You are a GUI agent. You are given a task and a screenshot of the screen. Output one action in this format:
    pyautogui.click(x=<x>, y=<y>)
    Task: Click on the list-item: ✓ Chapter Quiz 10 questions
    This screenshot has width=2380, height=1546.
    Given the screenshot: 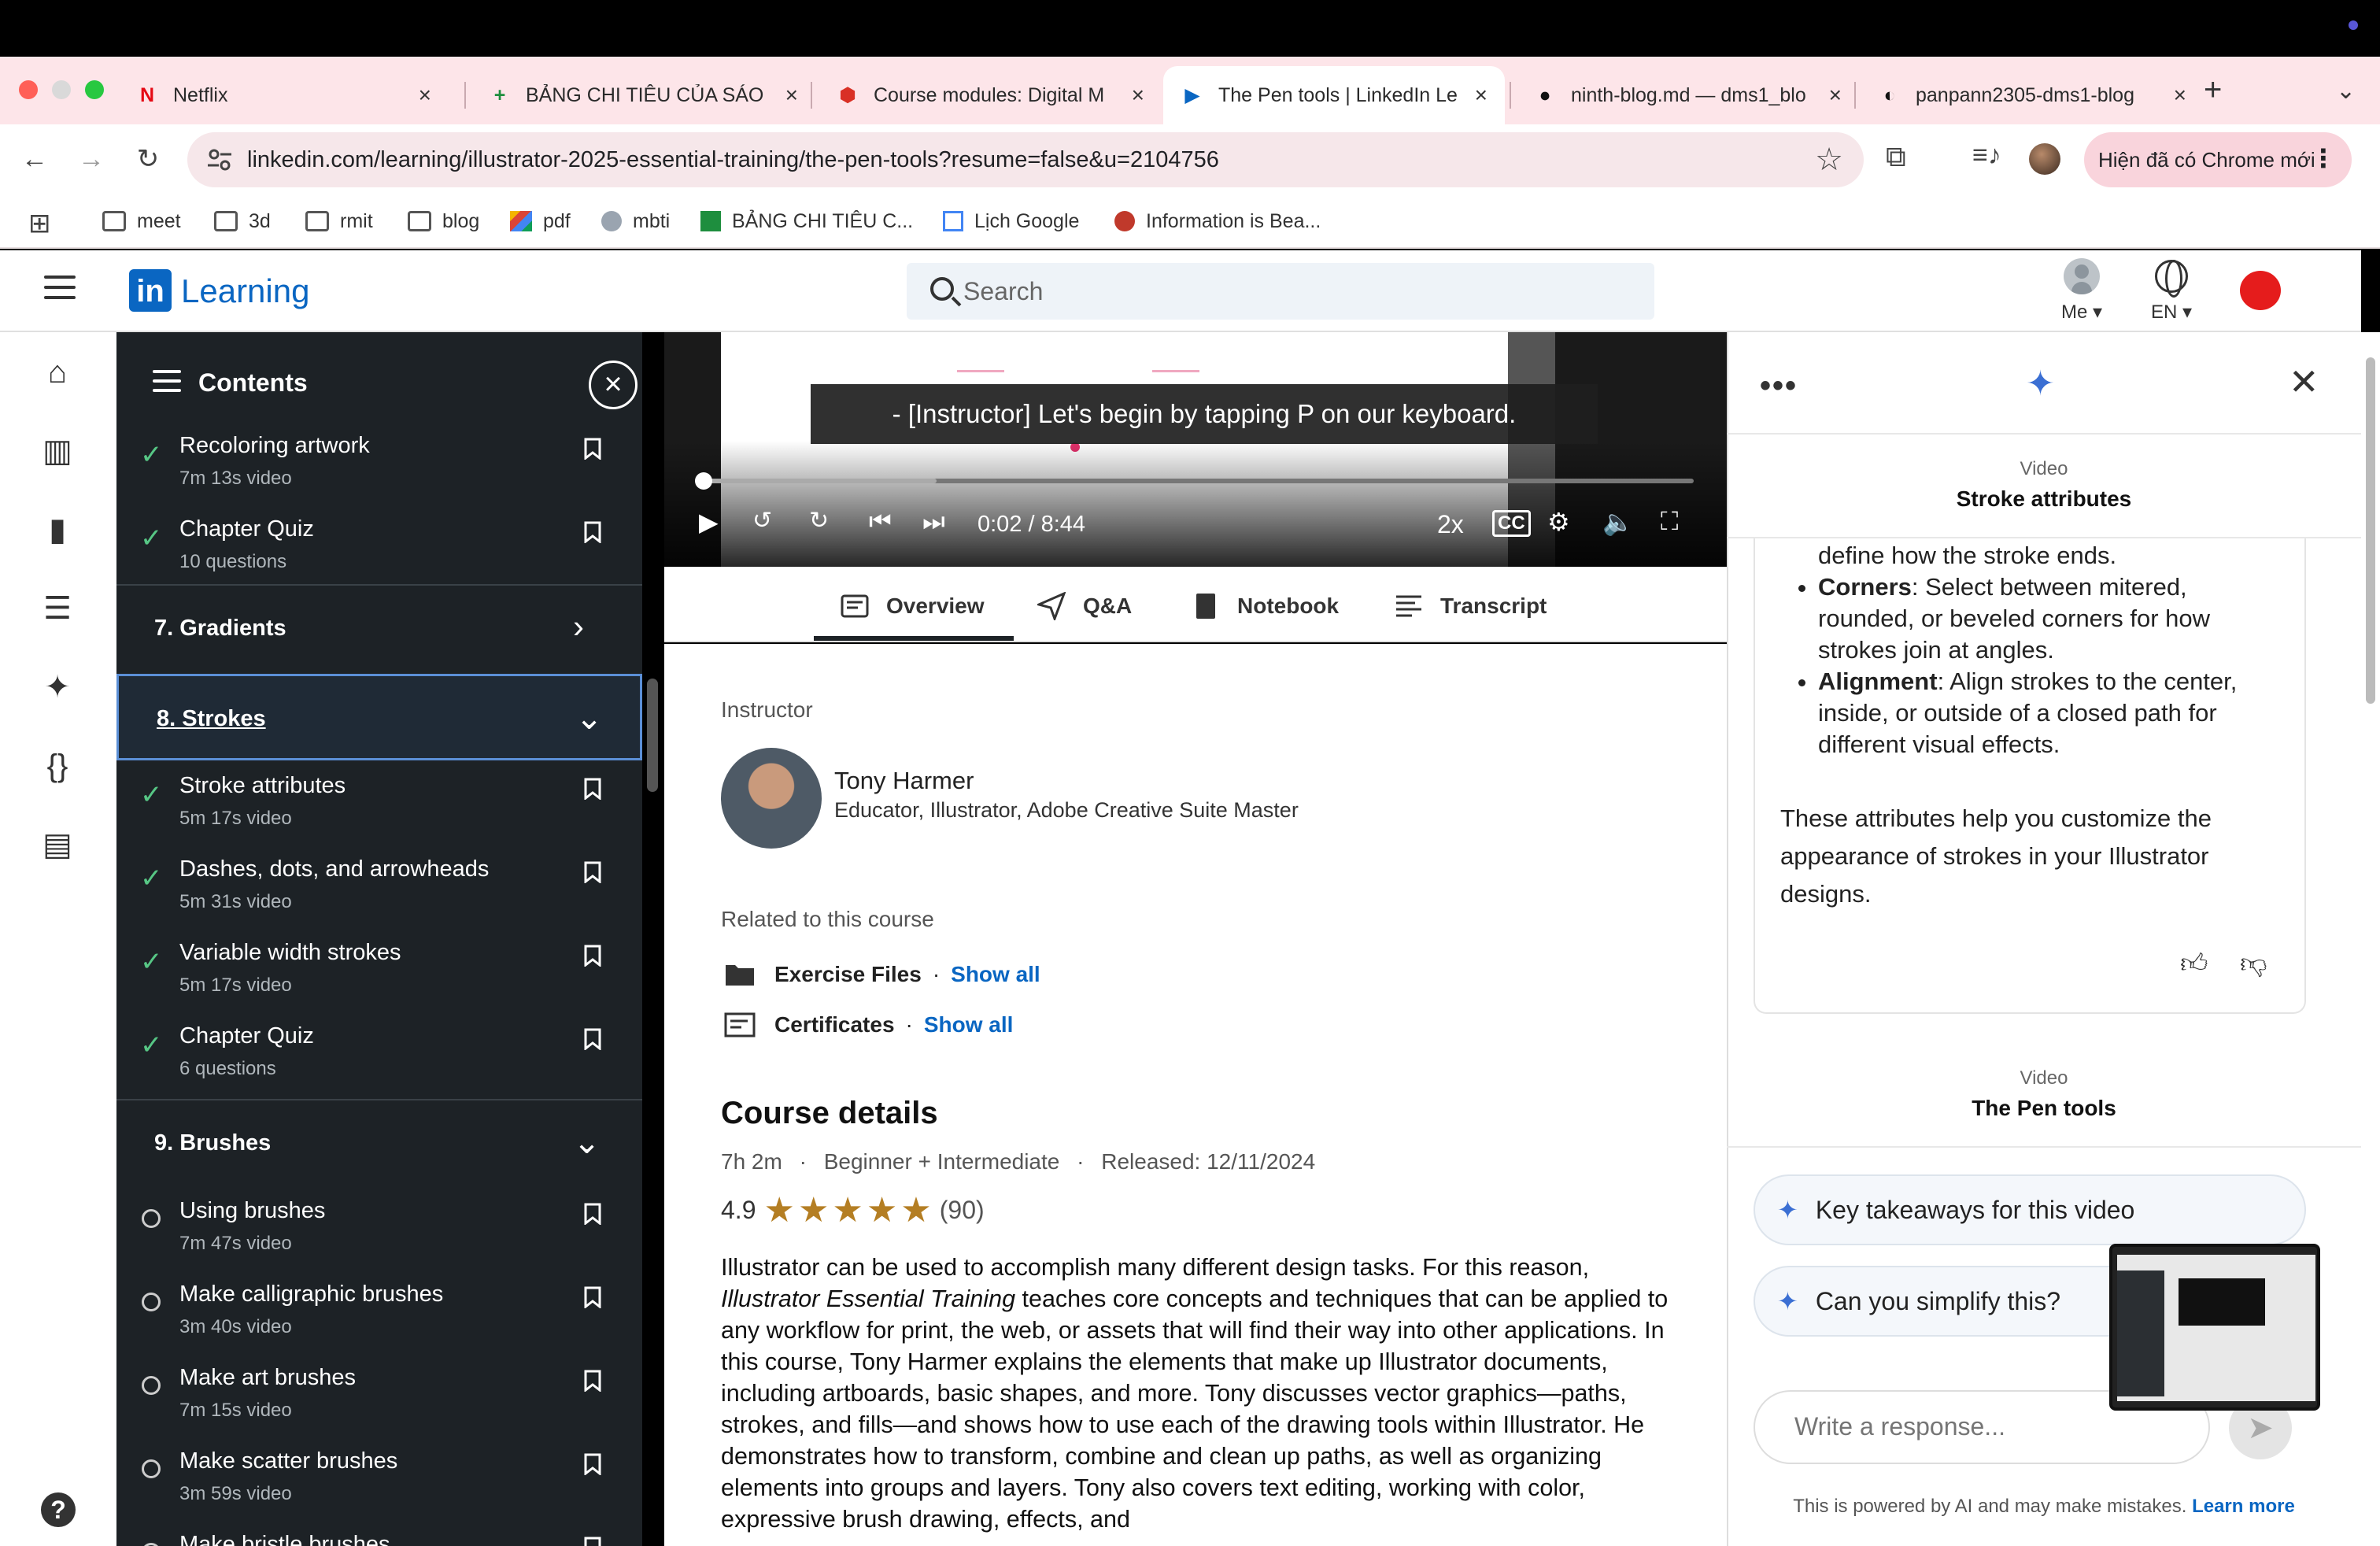 What is the action you would take?
    pyautogui.click(x=379, y=552)
    